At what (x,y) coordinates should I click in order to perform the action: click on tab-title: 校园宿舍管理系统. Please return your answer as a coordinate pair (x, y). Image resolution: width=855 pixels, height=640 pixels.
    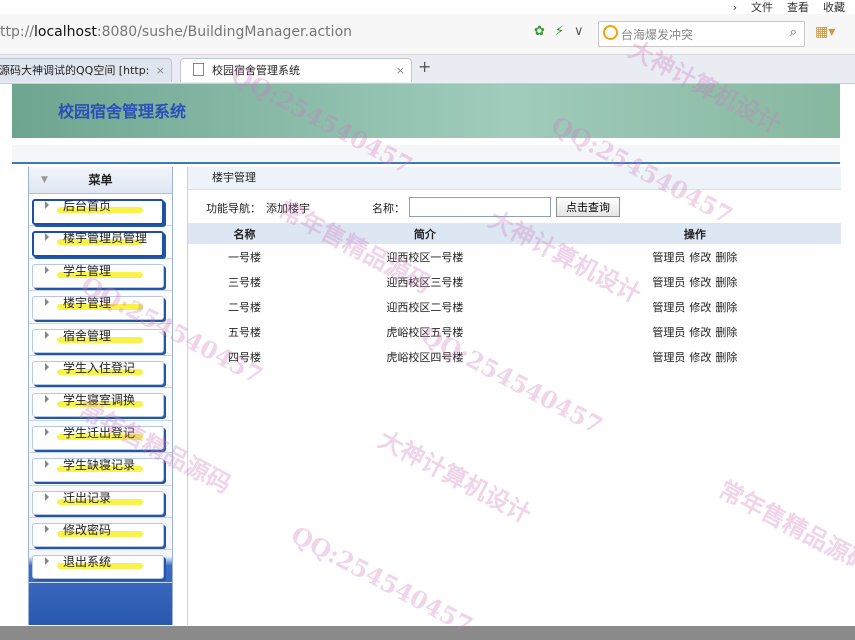
    Looking at the image, I should click on (256, 70).